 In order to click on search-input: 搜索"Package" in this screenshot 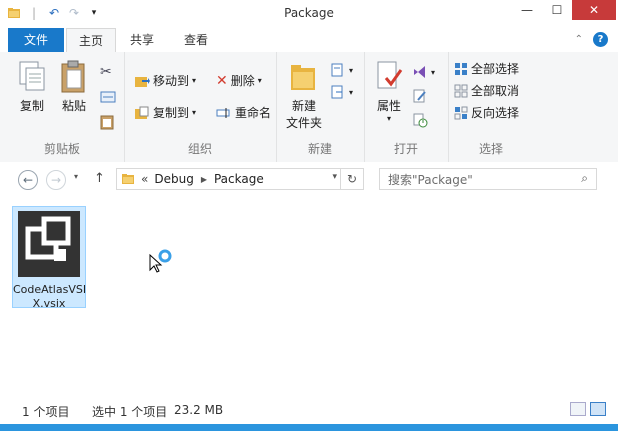, I will do `click(430, 179)`.